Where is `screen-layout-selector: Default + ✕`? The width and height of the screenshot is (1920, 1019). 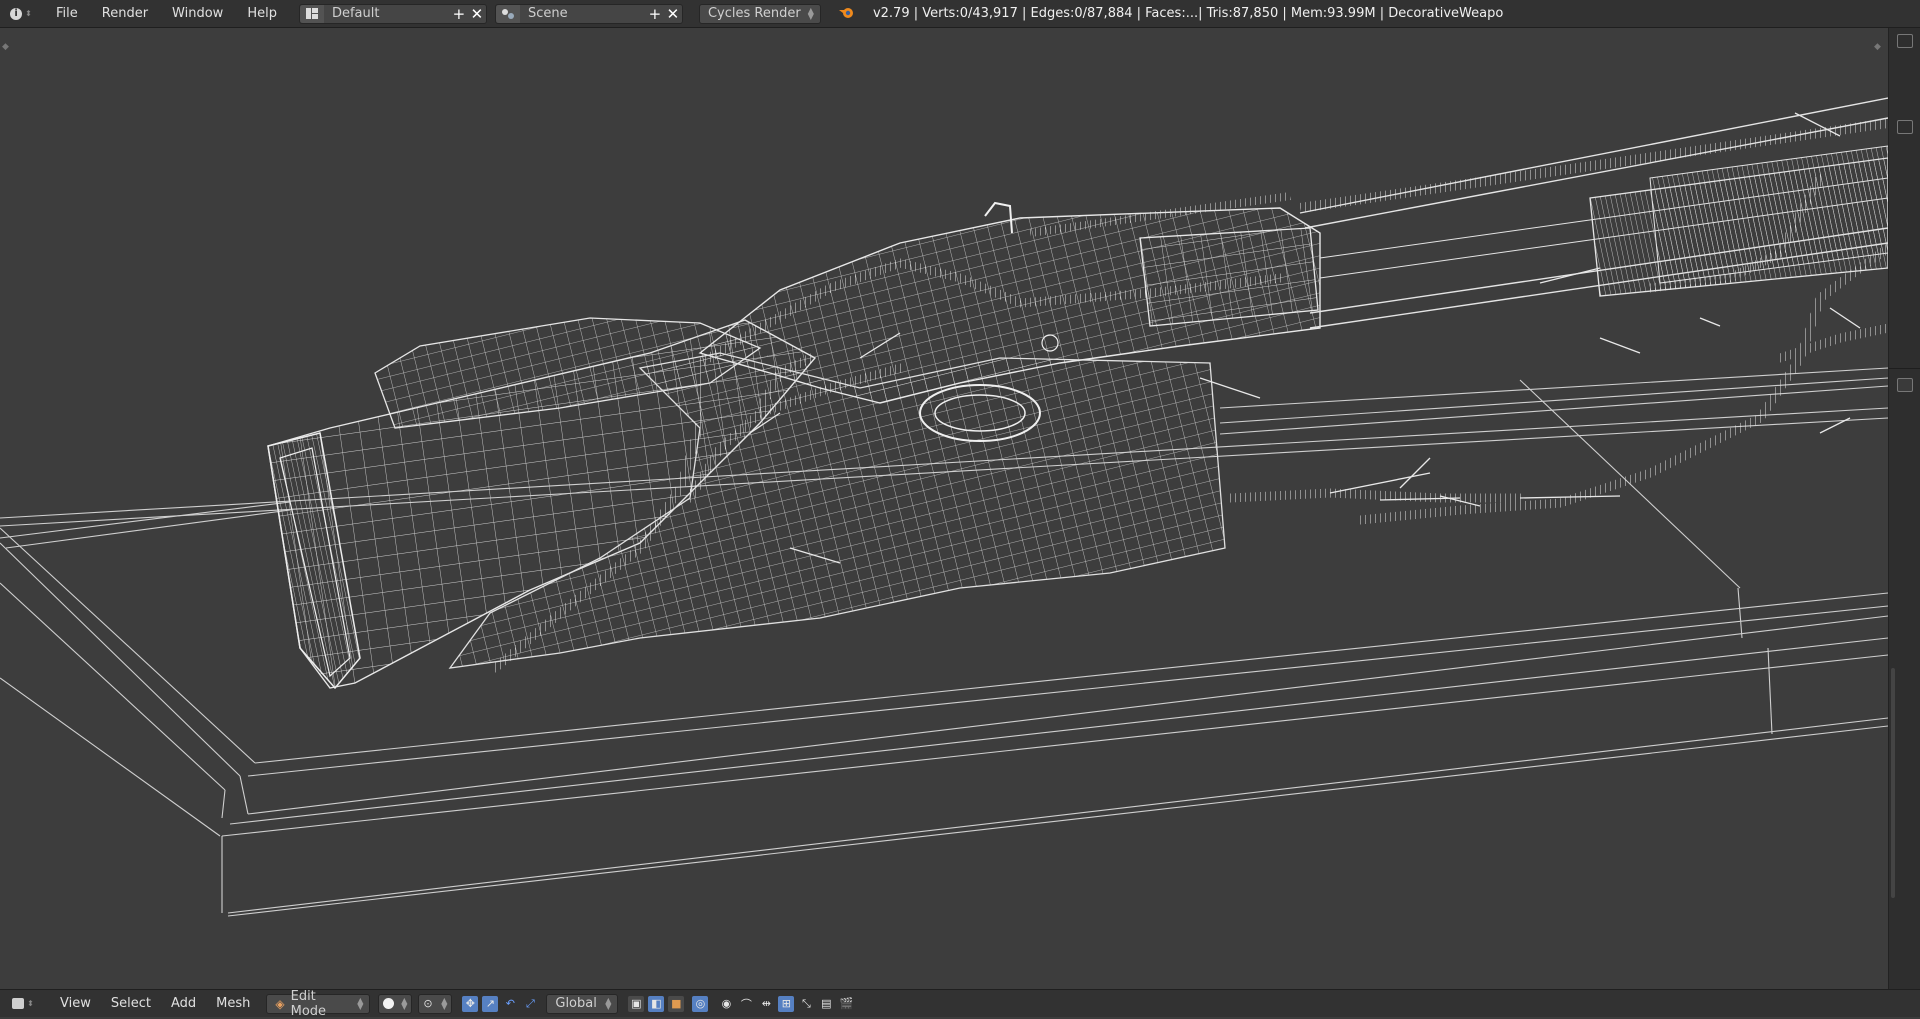 screen-layout-selector: Default + ✕ is located at coordinates (392, 13).